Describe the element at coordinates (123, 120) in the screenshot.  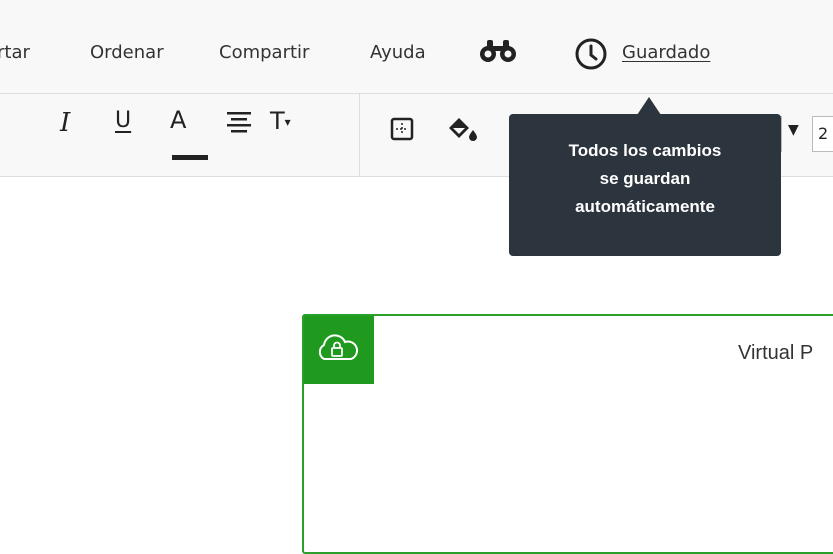
I see `underline-button: U` at that location.